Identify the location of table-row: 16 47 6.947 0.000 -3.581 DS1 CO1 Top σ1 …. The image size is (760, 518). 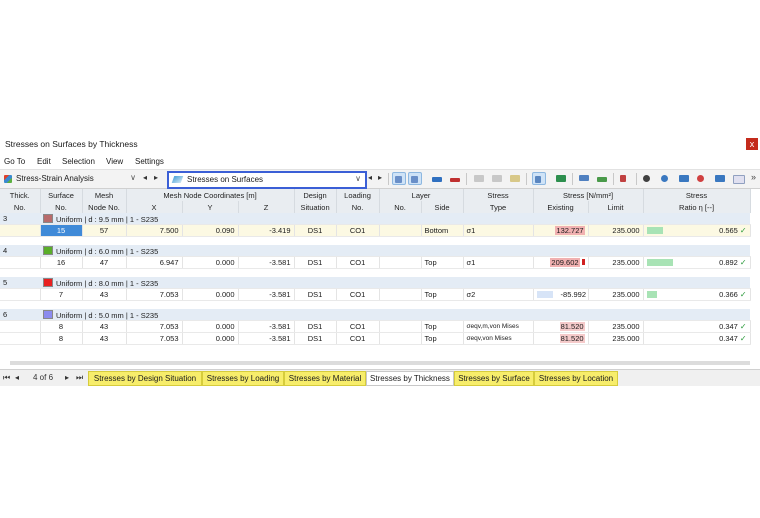
(375, 262).